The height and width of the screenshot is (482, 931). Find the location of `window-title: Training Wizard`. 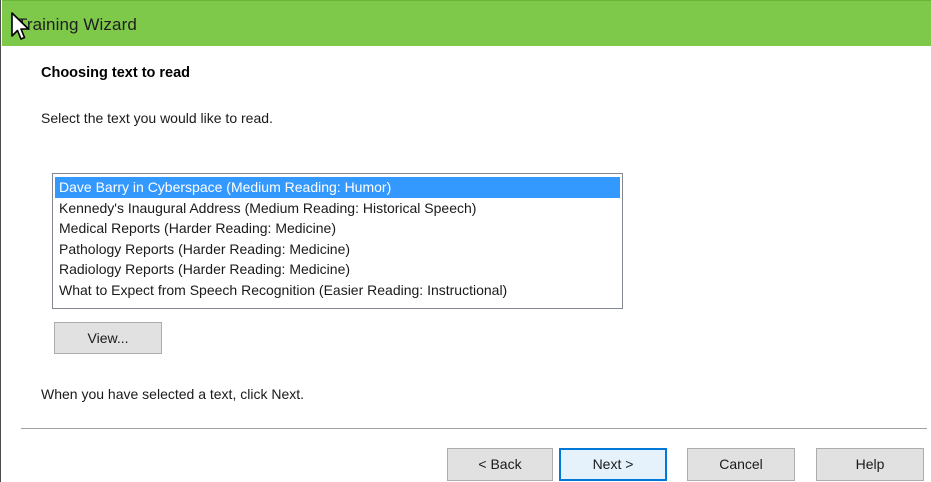

window-title: Training Wizard is located at coordinates (77, 24).